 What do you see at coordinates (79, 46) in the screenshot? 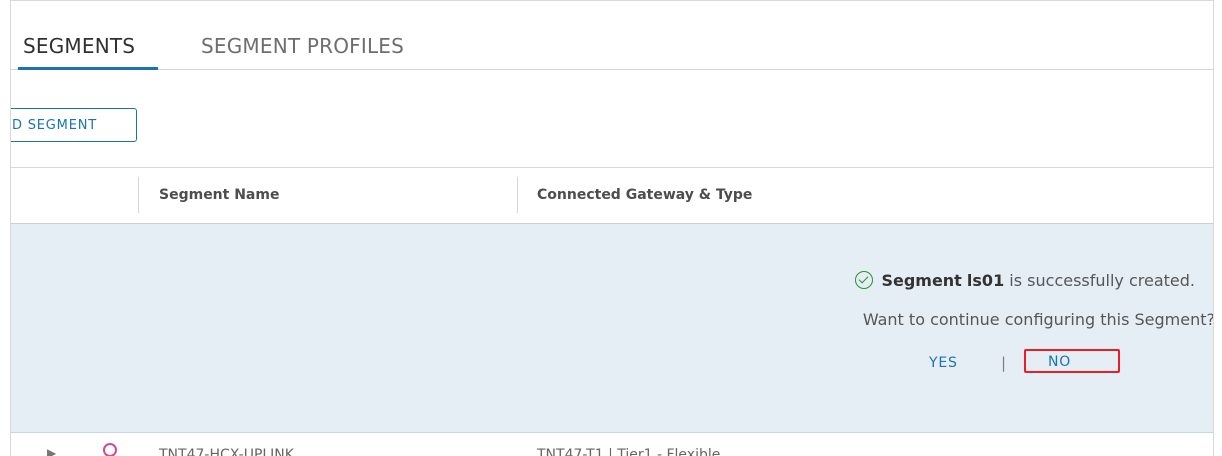
I see `tab-segments: SEGMENTS` at bounding box center [79, 46].